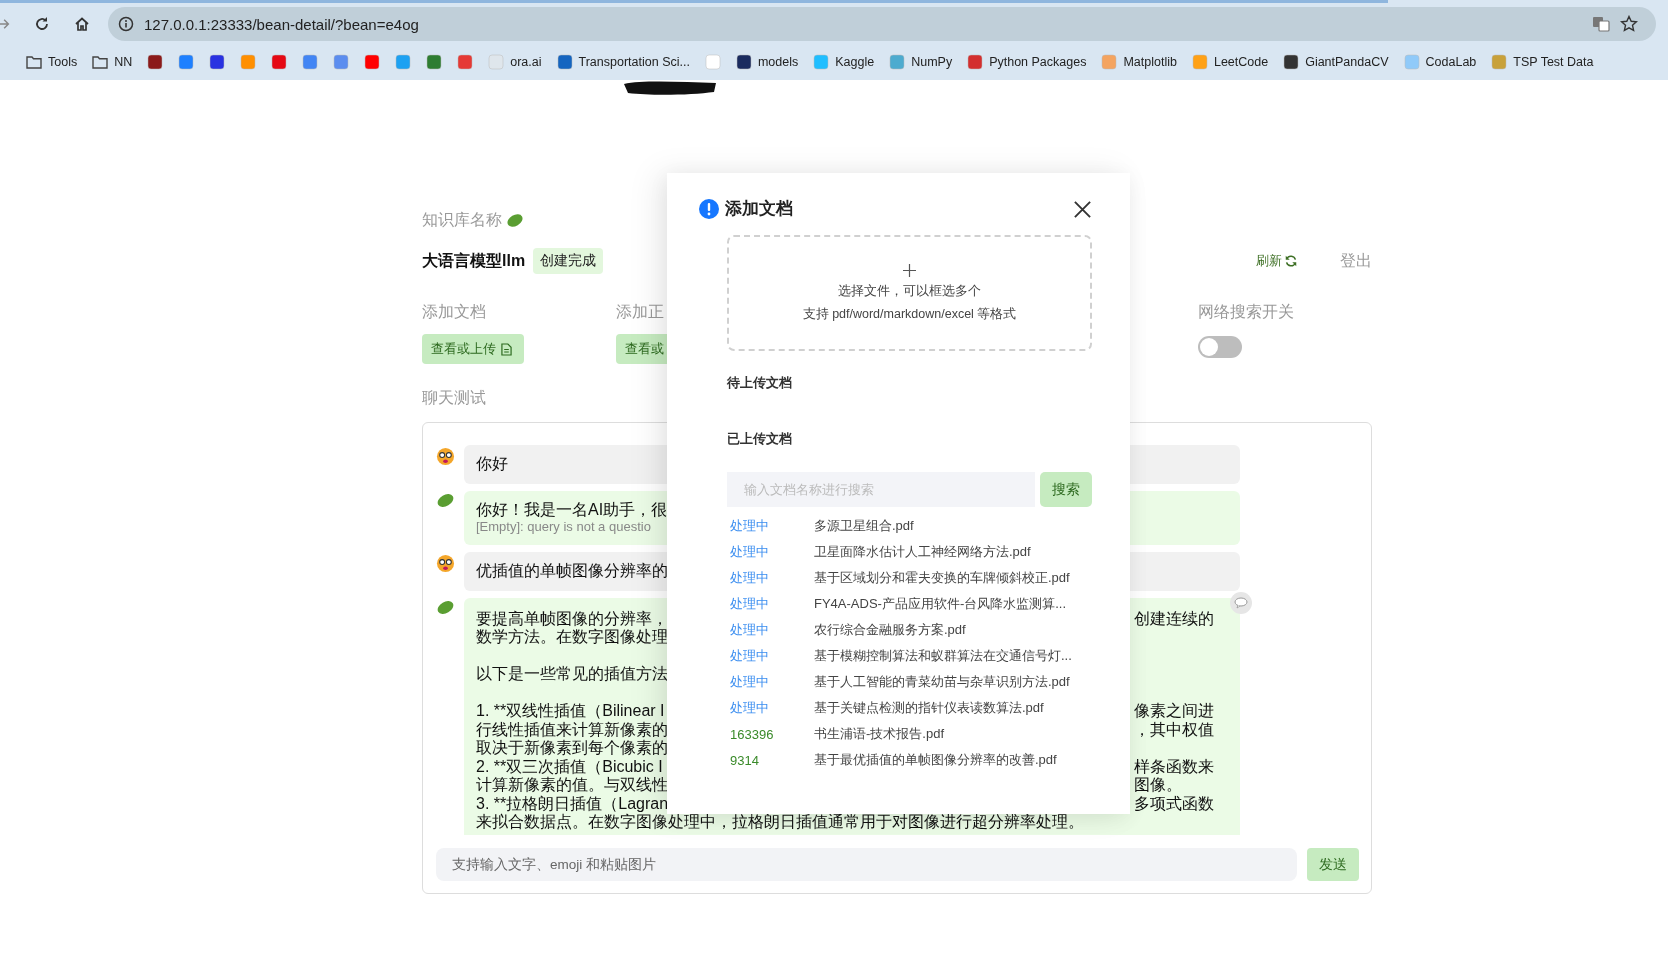 Image resolution: width=1668 pixels, height=957 pixels. Describe the element at coordinates (572, 571) in the screenshot. I see `message-text: 优插值的单帧图像分辨率的` at that location.